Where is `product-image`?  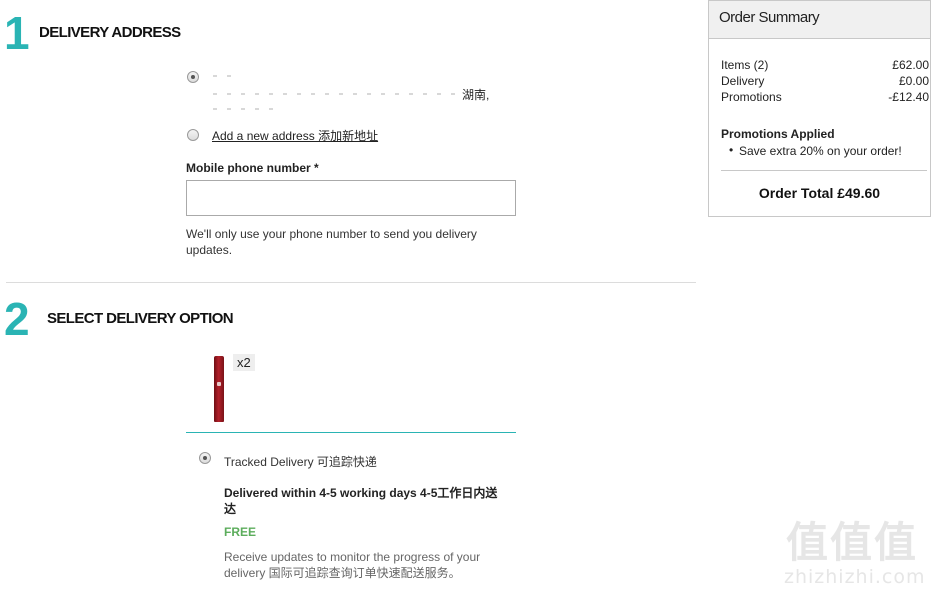 product-image is located at coordinates (219, 389).